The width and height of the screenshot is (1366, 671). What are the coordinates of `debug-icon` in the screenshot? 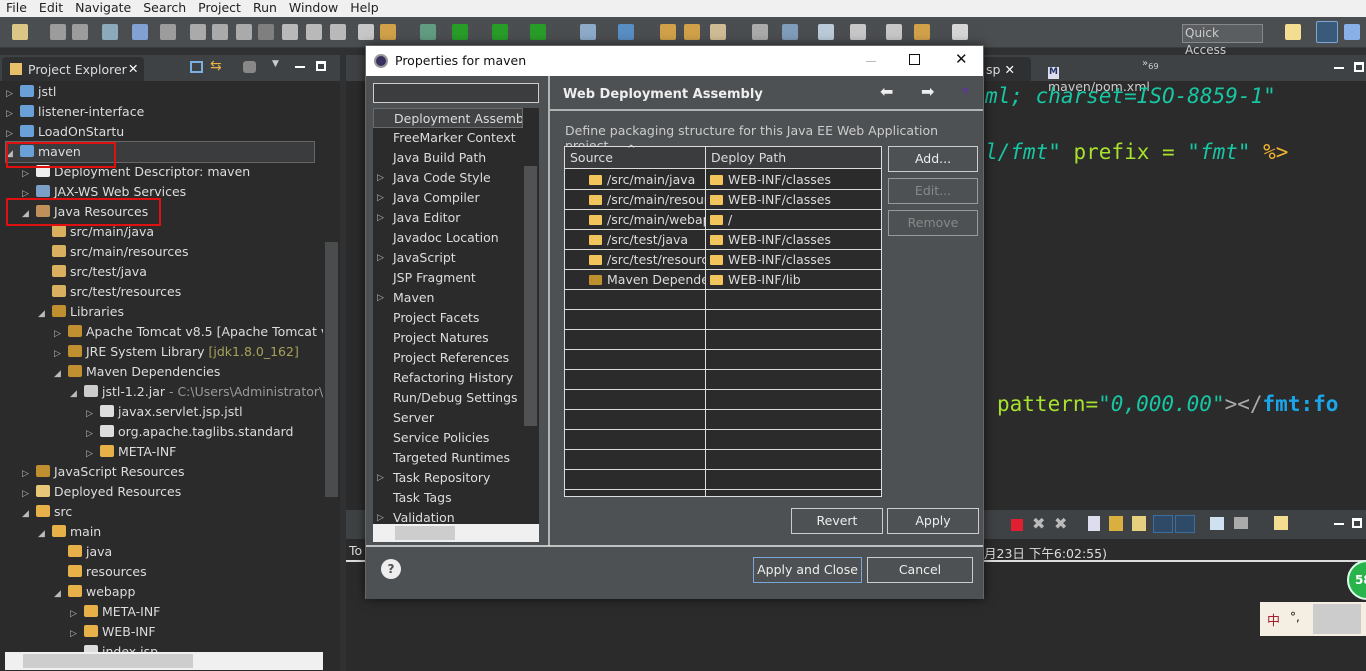 It's located at (428, 32).